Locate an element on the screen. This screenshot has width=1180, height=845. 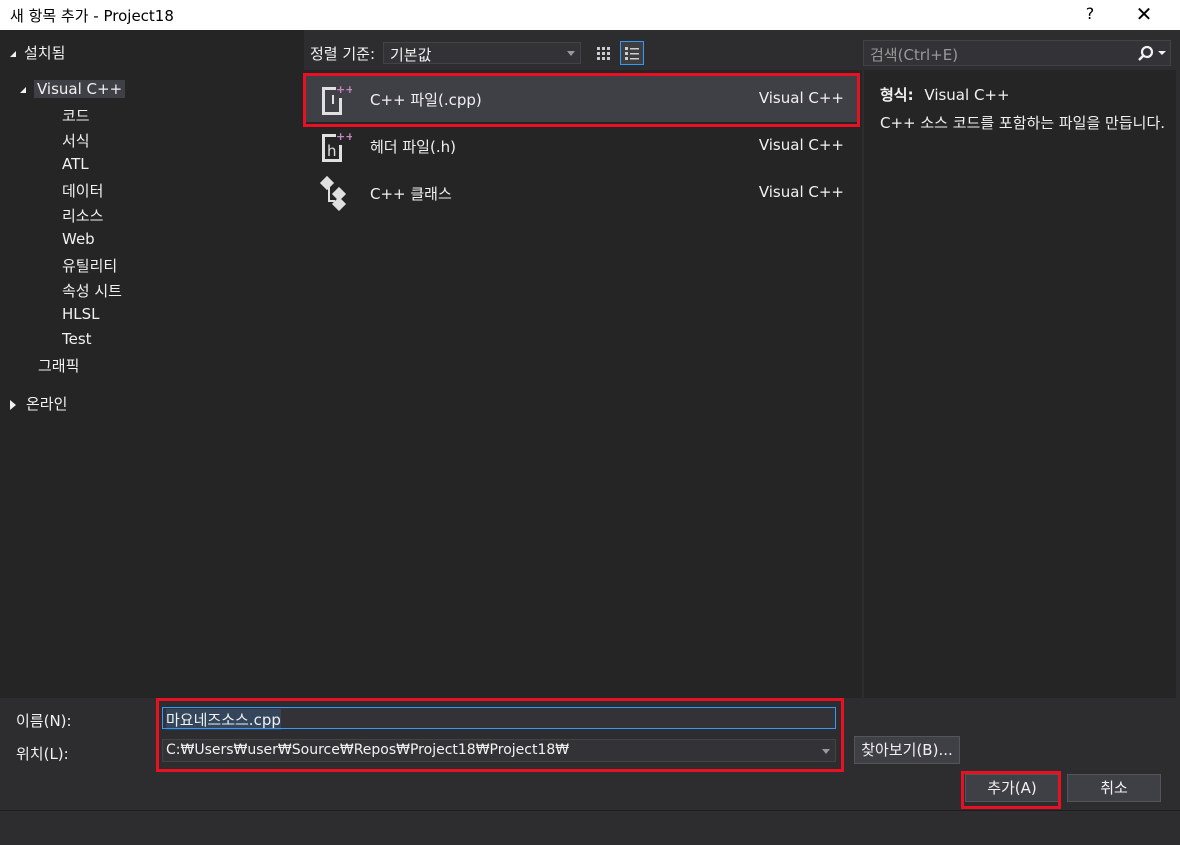
collapsed-triangle-icon is located at coordinates (13, 404).